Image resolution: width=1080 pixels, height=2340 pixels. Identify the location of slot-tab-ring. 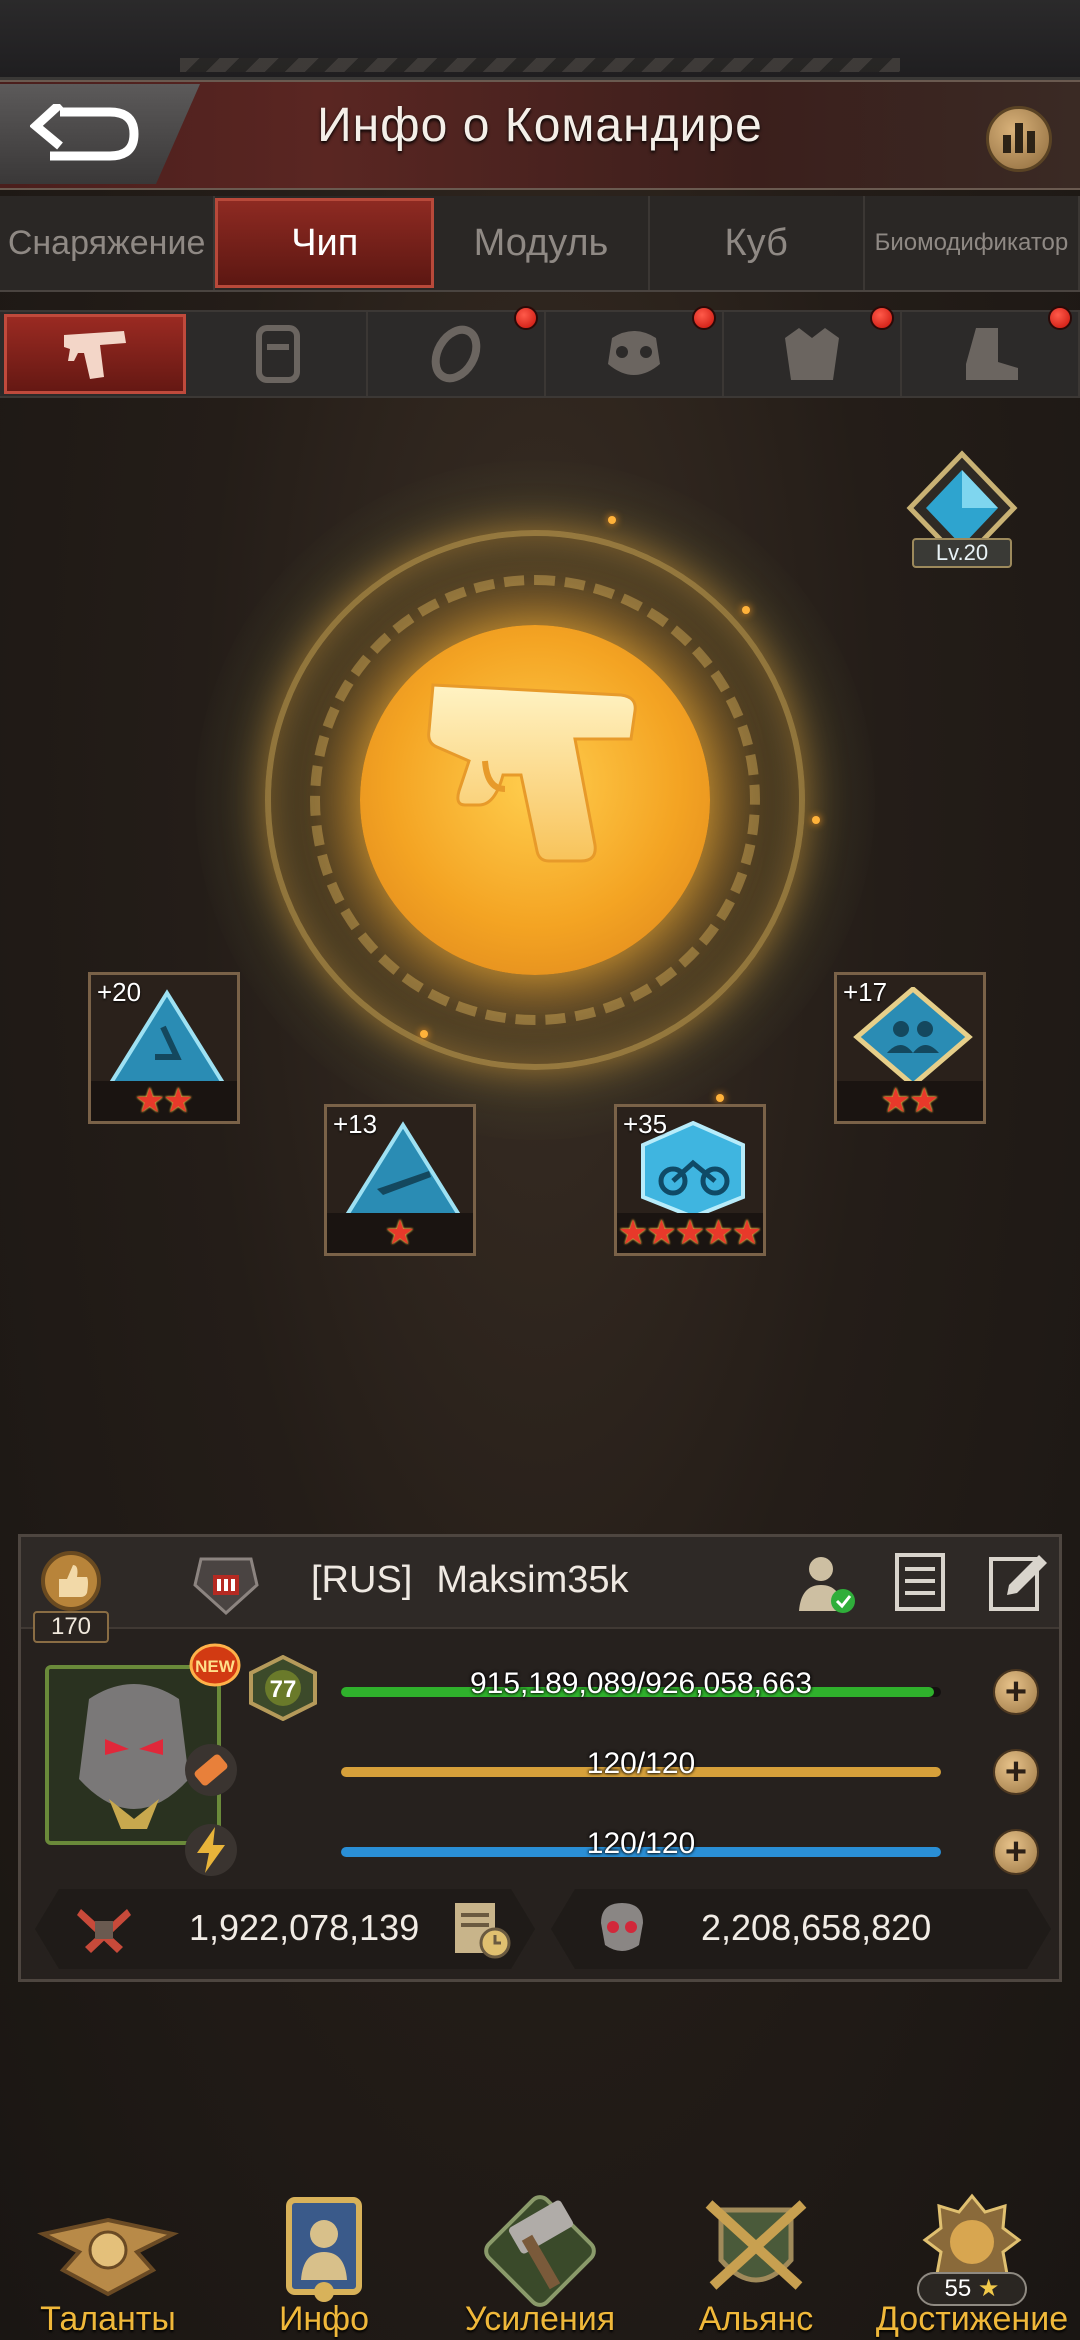
(457, 351).